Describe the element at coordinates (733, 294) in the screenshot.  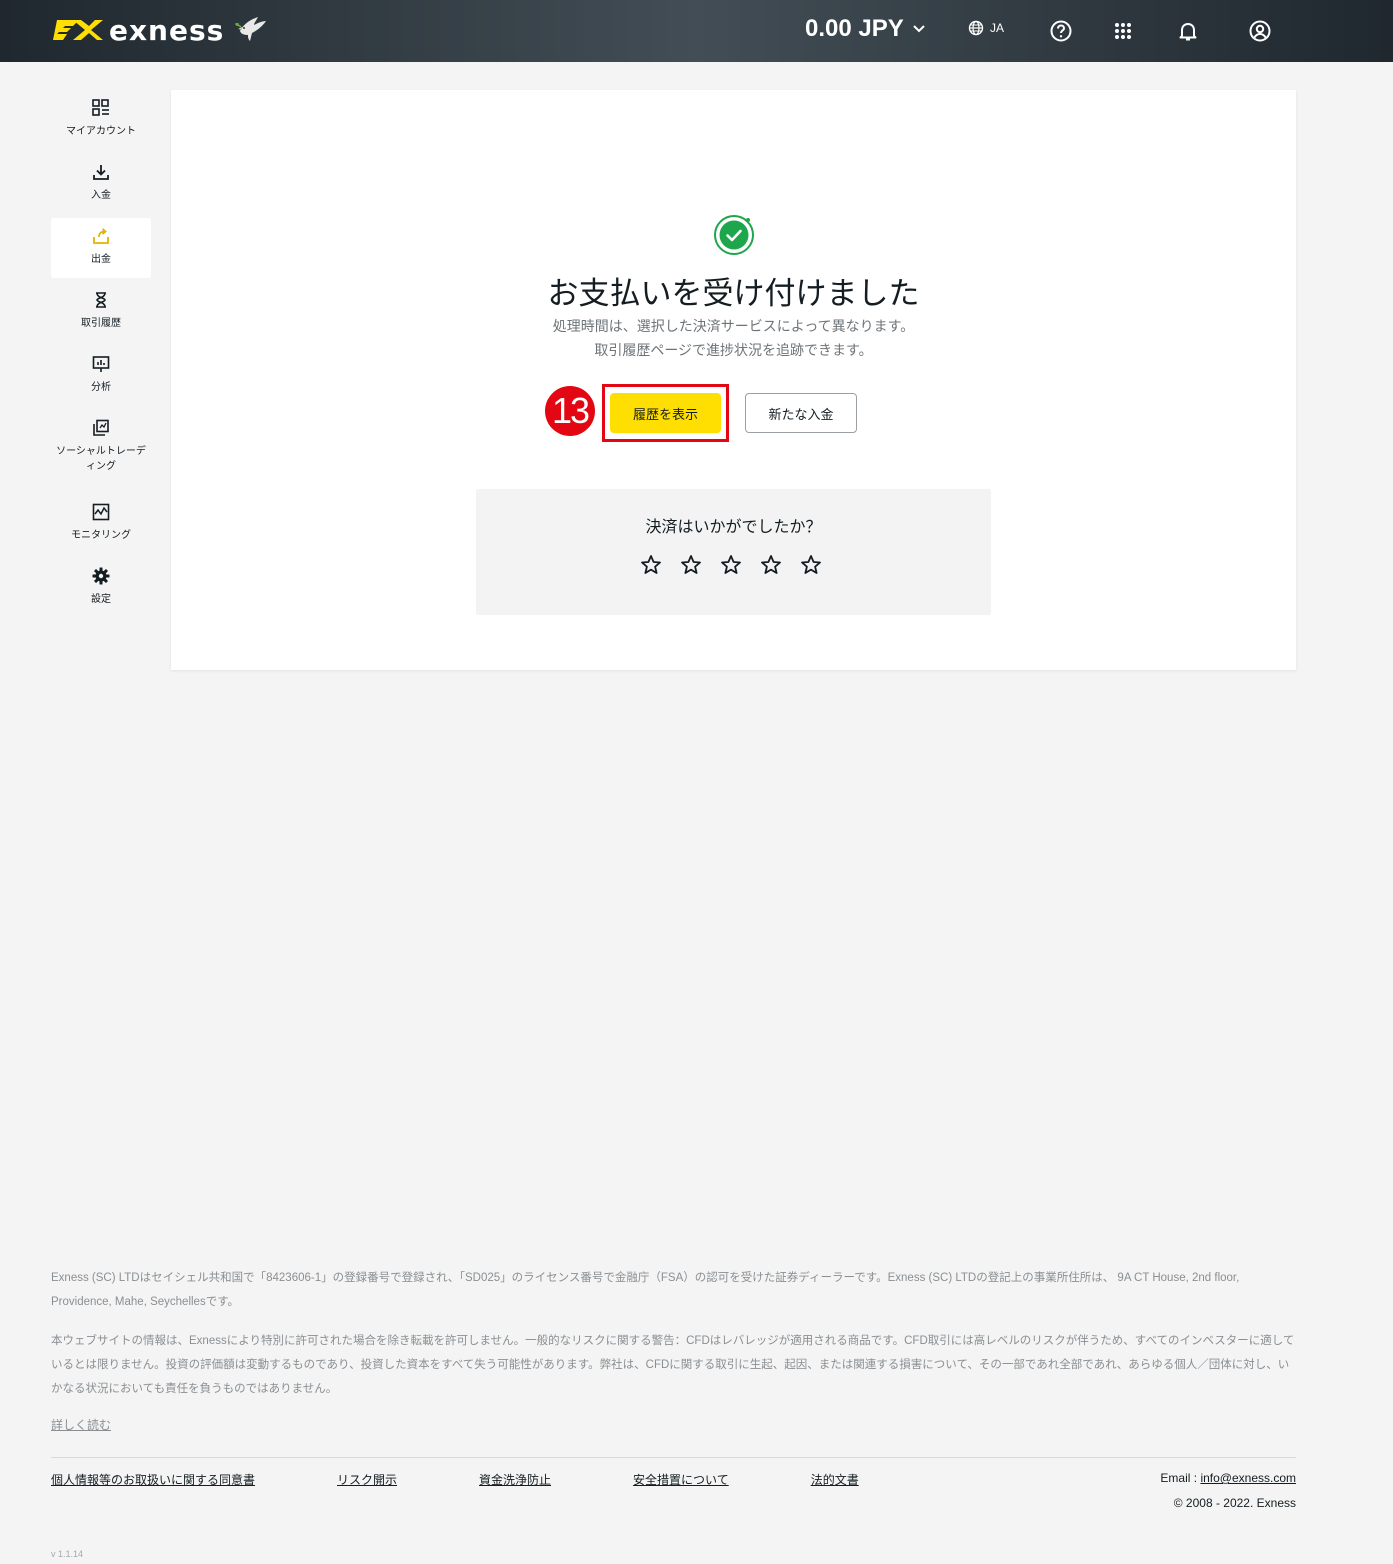
I see `page-title: お支払いを受け付けました` at that location.